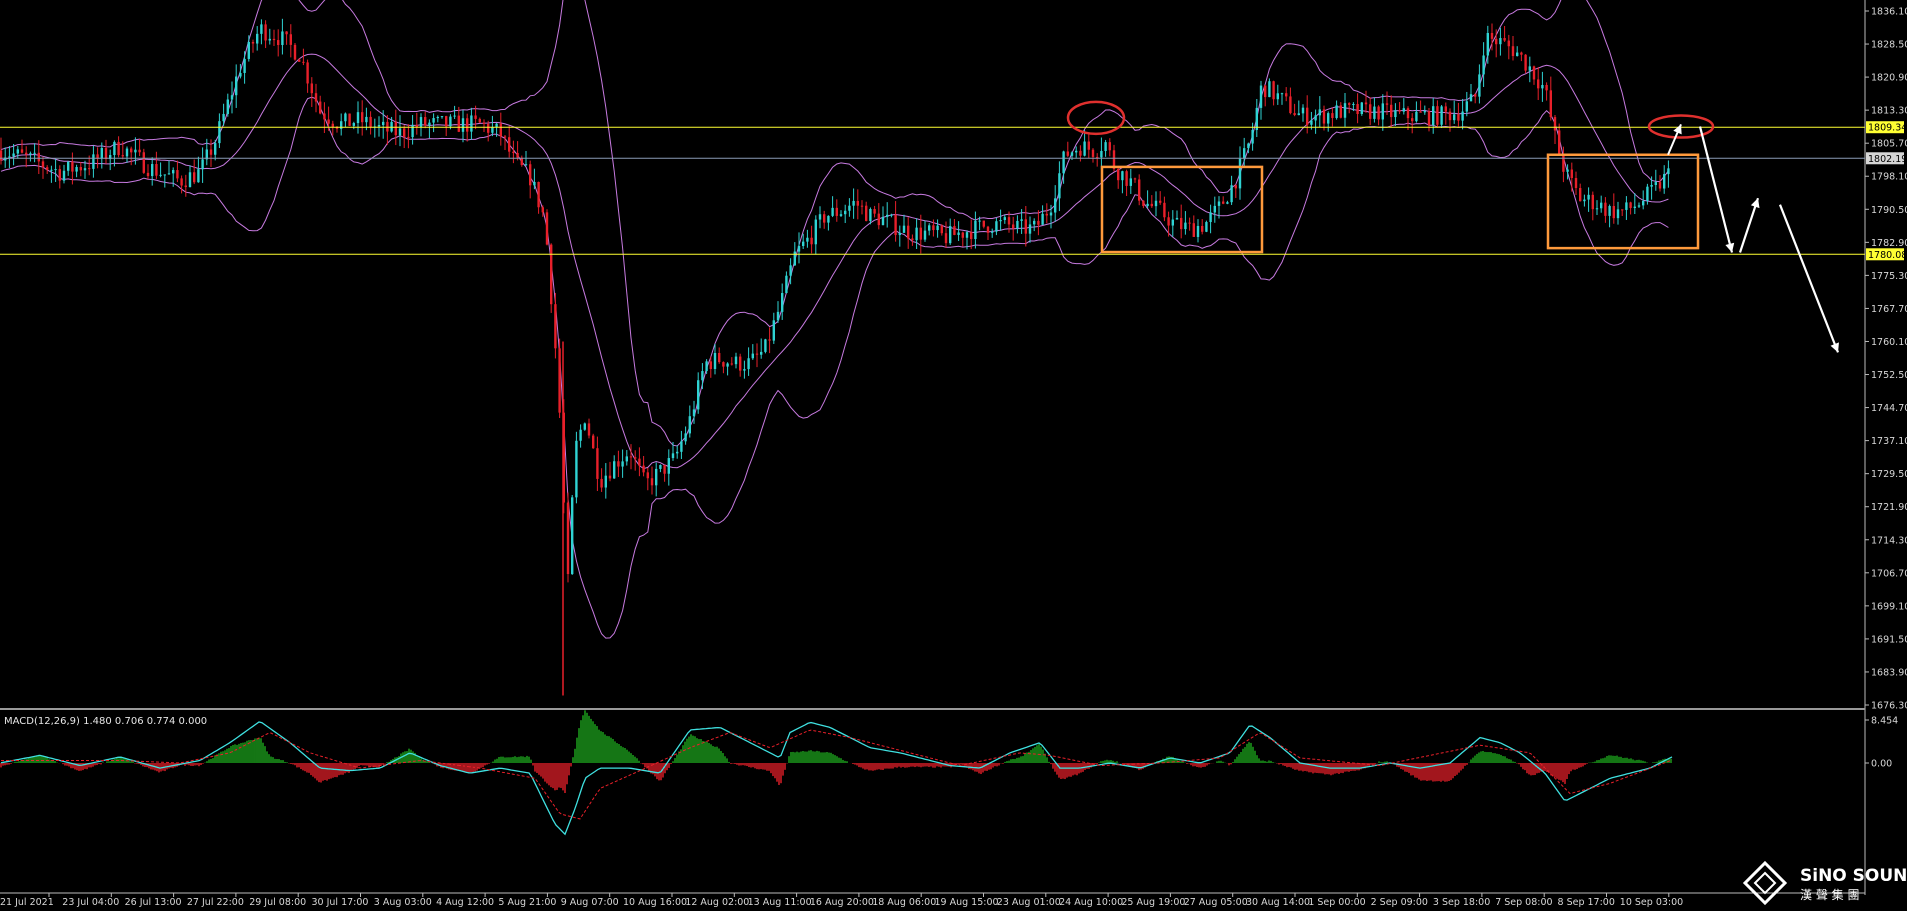 This screenshot has width=1907, height=911. What do you see at coordinates (1889, 474) in the screenshot?
I see `price-tick-label: 1729.50` at bounding box center [1889, 474].